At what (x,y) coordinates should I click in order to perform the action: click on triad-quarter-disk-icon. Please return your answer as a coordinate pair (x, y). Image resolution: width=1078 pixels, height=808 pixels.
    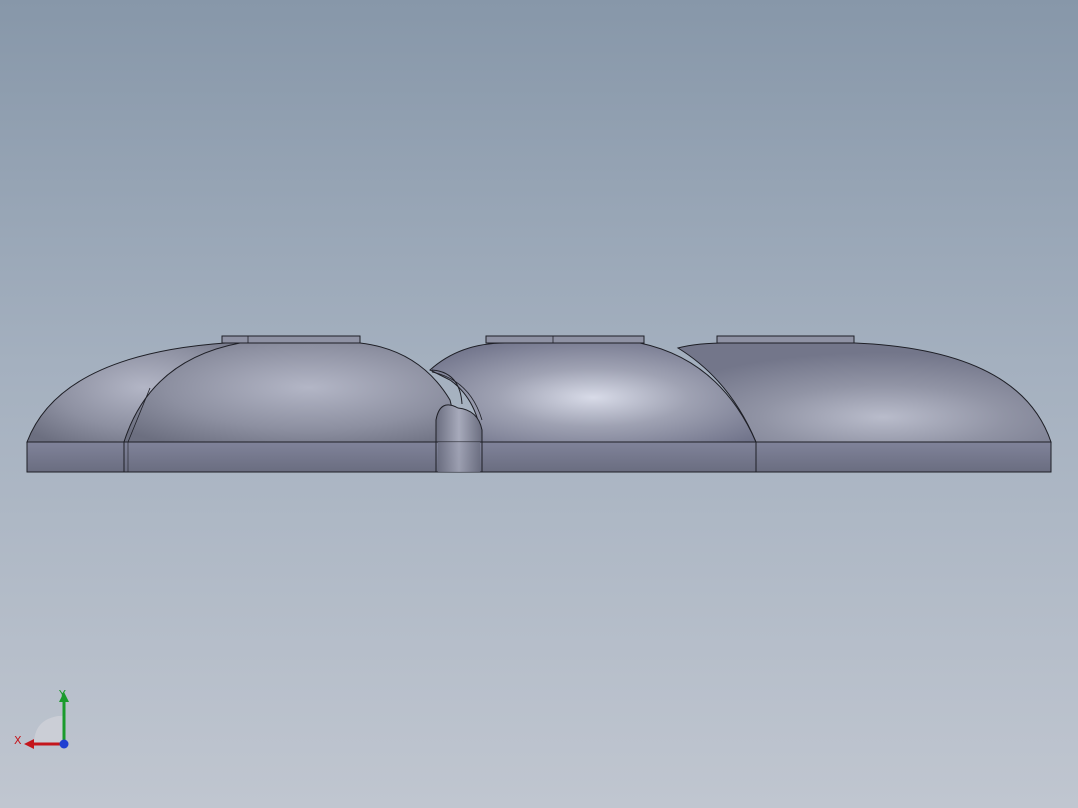
    Looking at the image, I should click on (49, 730).